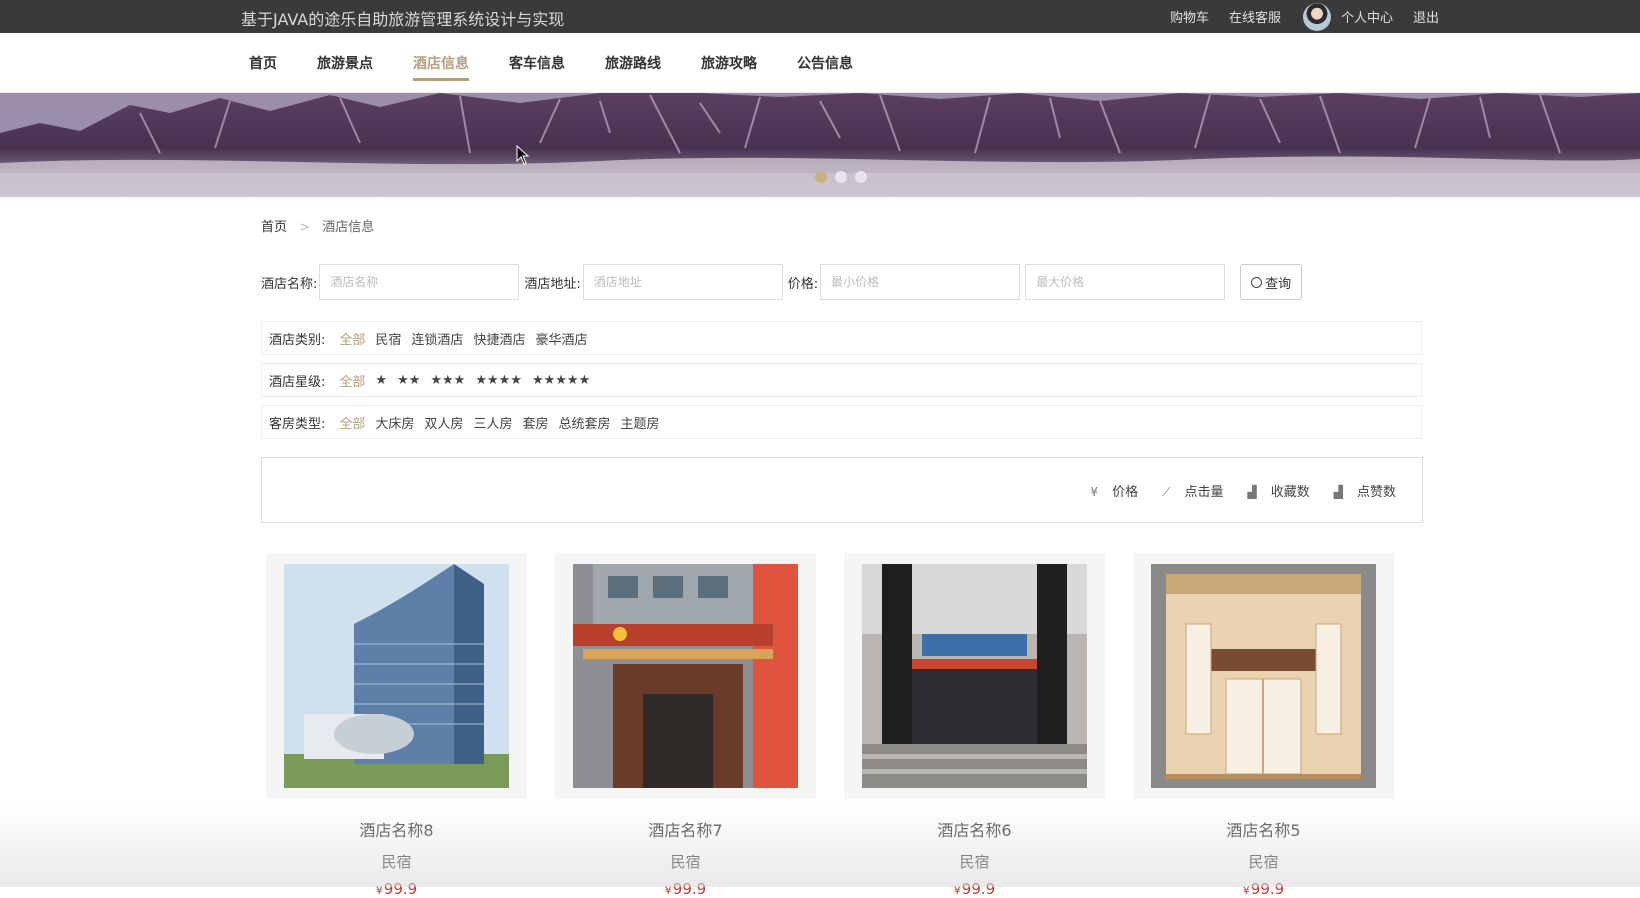 This screenshot has height=898, width=1640. Describe the element at coordinates (1166, 492) in the screenshot. I see `trend-icon: ⟋` at that location.